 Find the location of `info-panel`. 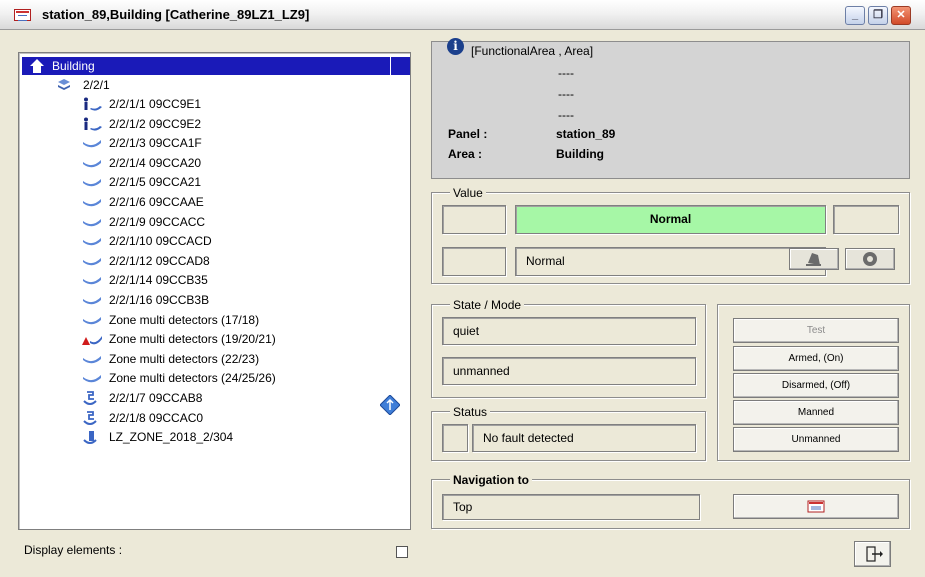

info-panel is located at coordinates (670, 110).